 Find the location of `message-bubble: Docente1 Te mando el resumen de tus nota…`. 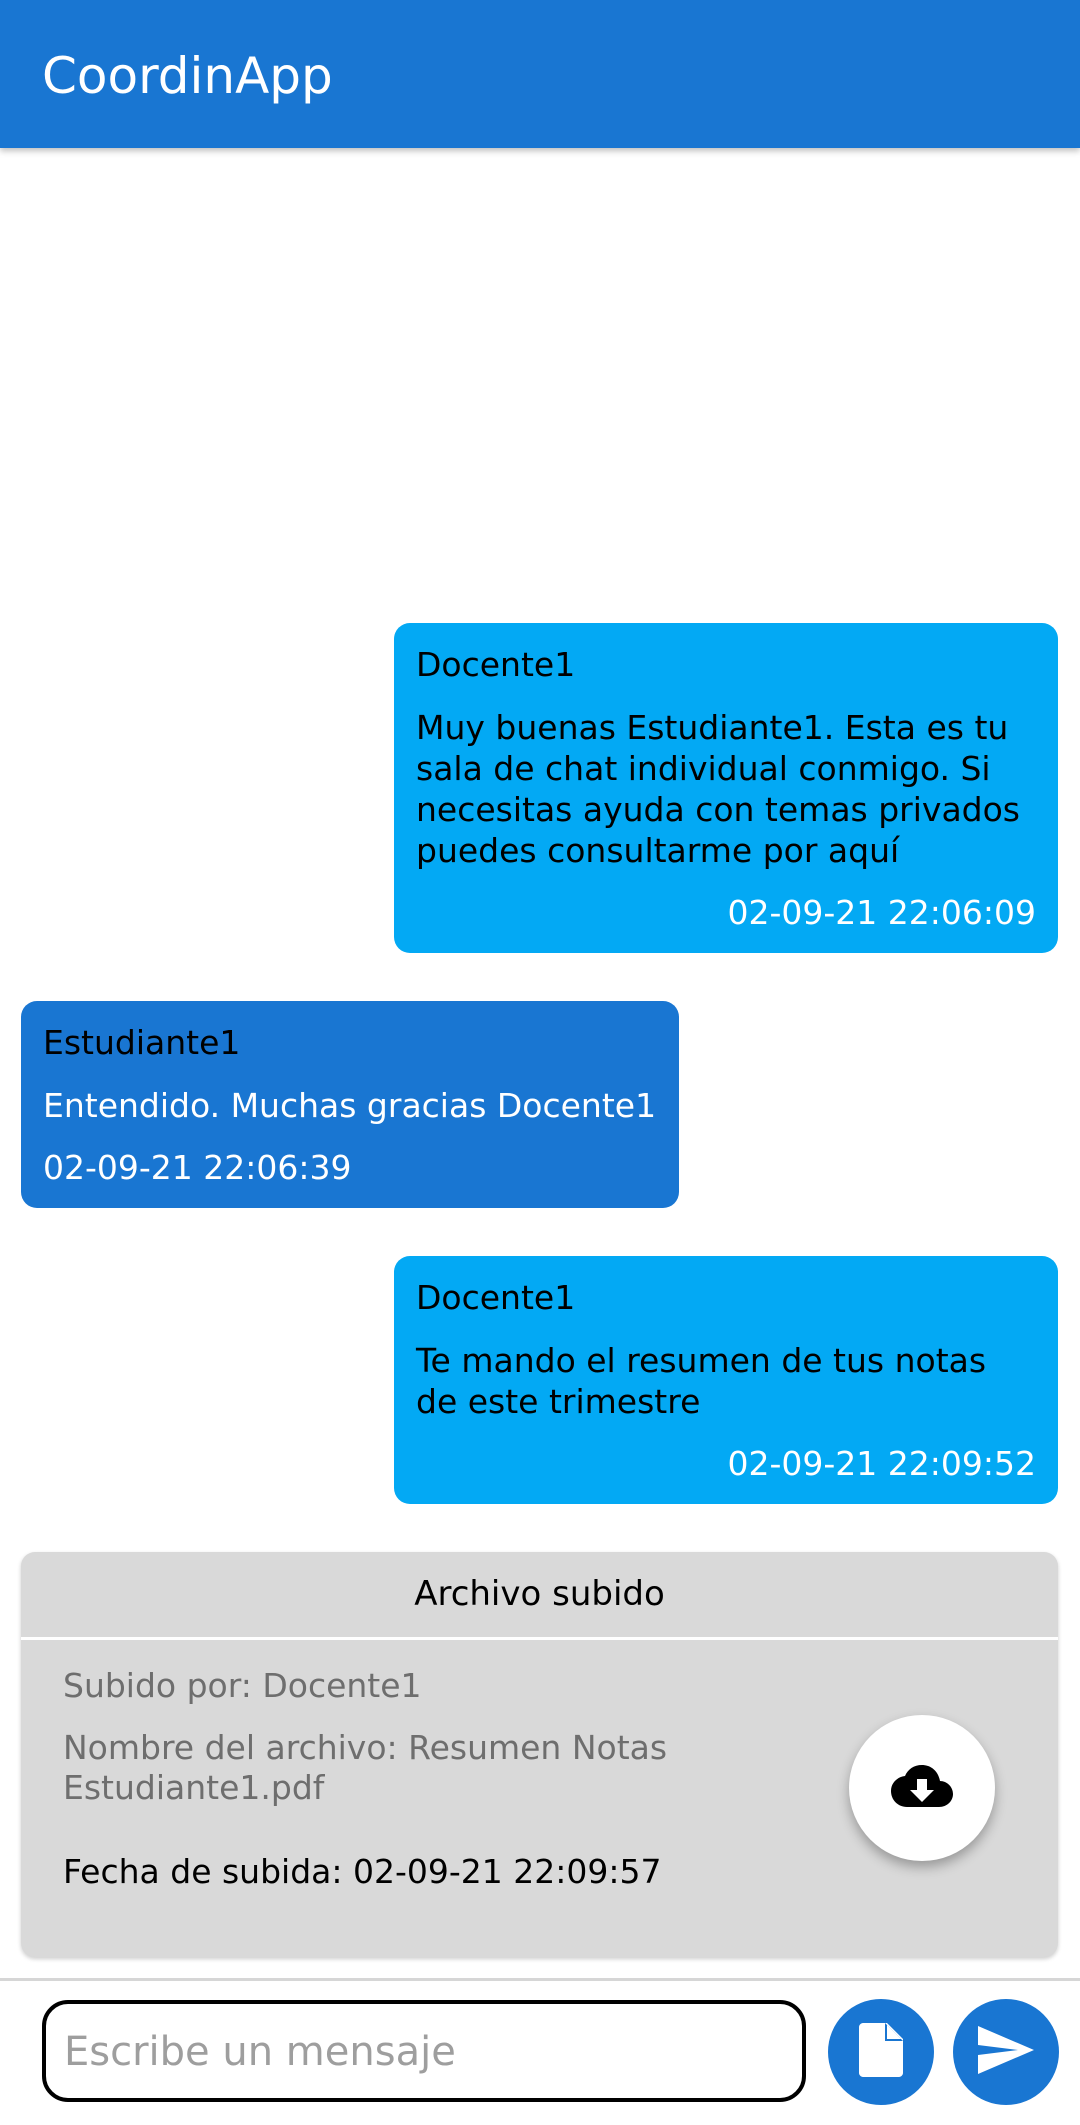

message-bubble: Docente1 Te mando el resumen de tus nota… is located at coordinates (726, 1380).